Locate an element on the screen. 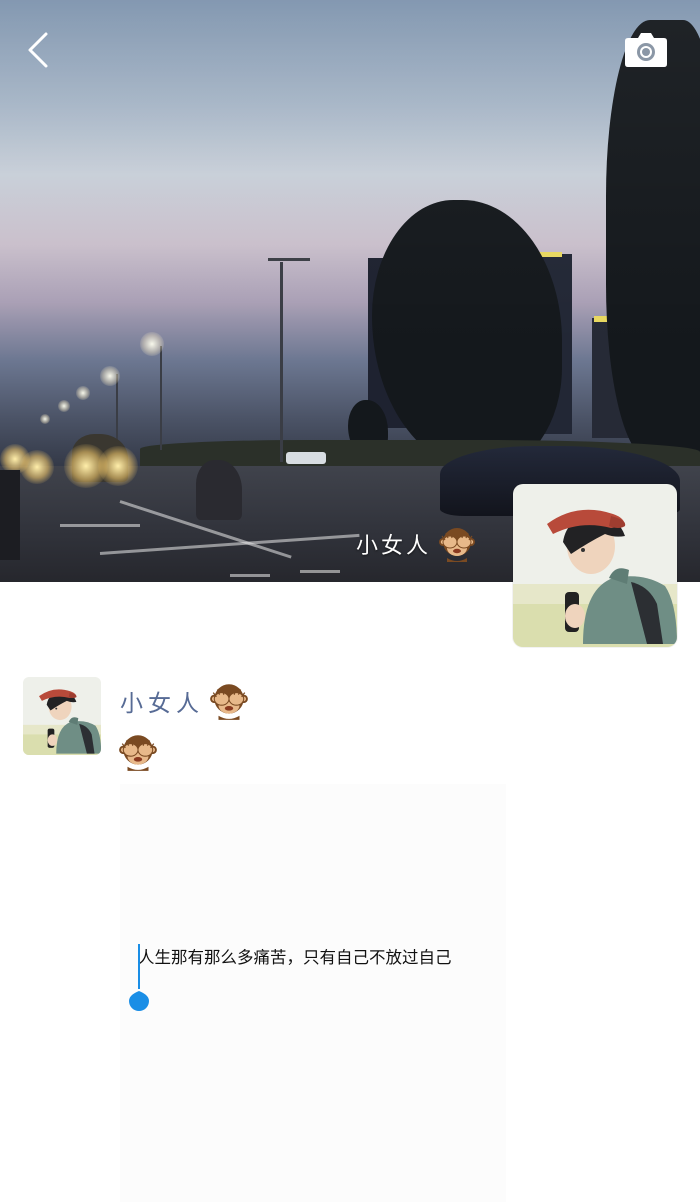 This screenshot has width=700, height=1202. camera-button is located at coordinates (646, 50).